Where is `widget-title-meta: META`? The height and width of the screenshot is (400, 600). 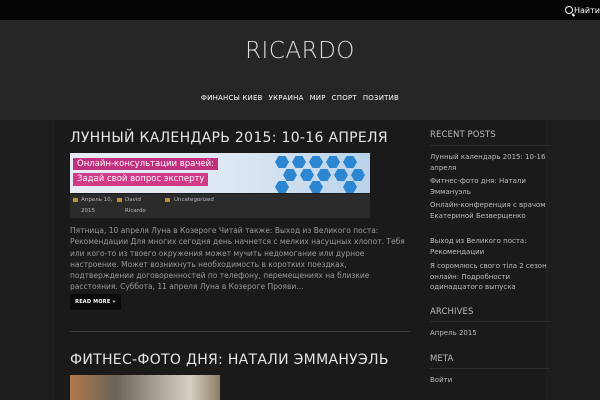 widget-title-meta: META is located at coordinates (442, 359).